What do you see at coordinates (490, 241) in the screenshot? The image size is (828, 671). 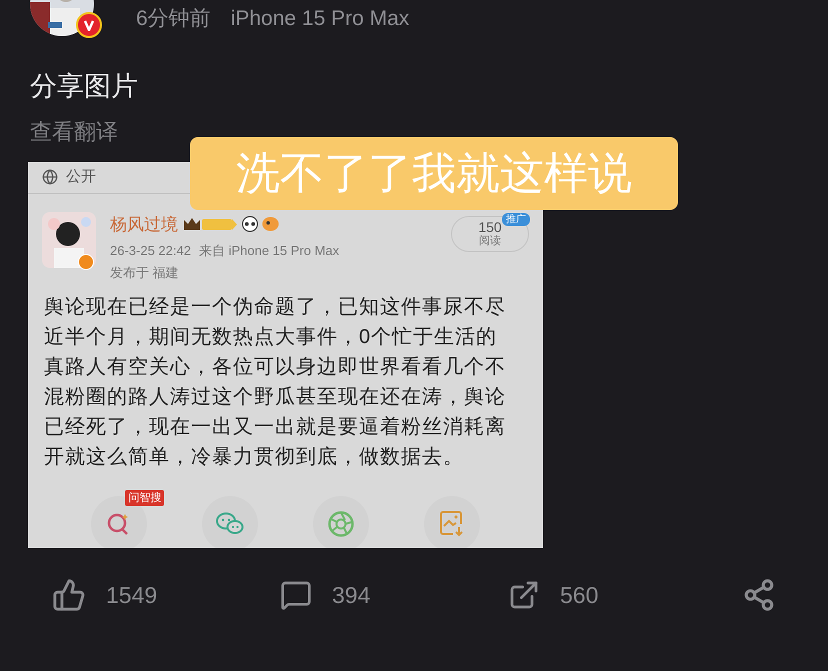 I see `read-label: 阅读` at bounding box center [490, 241].